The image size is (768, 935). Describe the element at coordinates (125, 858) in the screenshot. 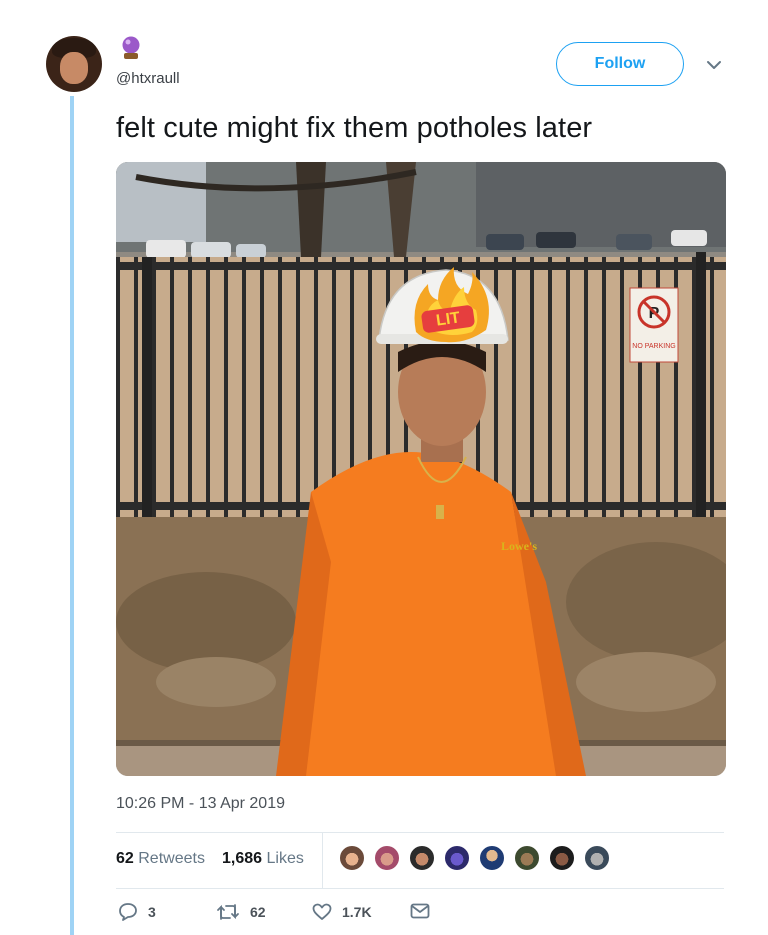

I see `retweets-count: 62` at that location.